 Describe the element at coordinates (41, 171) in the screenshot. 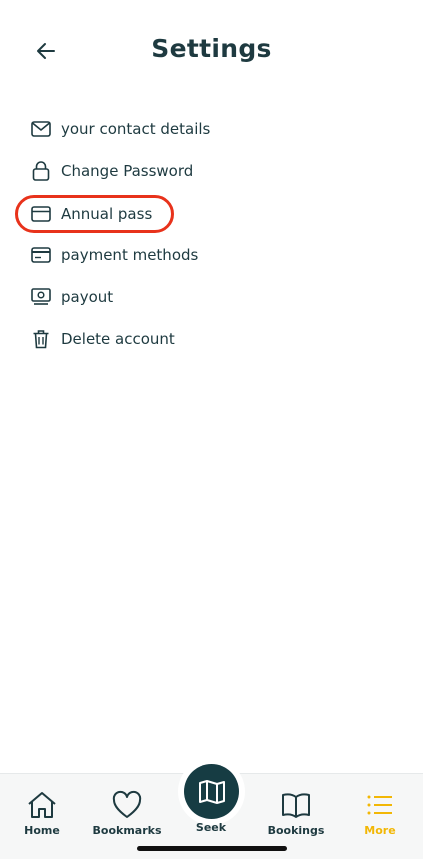

I see `lock-icon` at that location.